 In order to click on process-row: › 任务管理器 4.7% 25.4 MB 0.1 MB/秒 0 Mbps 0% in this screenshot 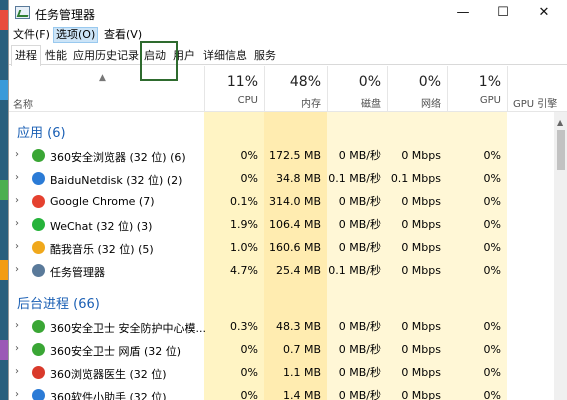, I will do `click(281, 270)`.